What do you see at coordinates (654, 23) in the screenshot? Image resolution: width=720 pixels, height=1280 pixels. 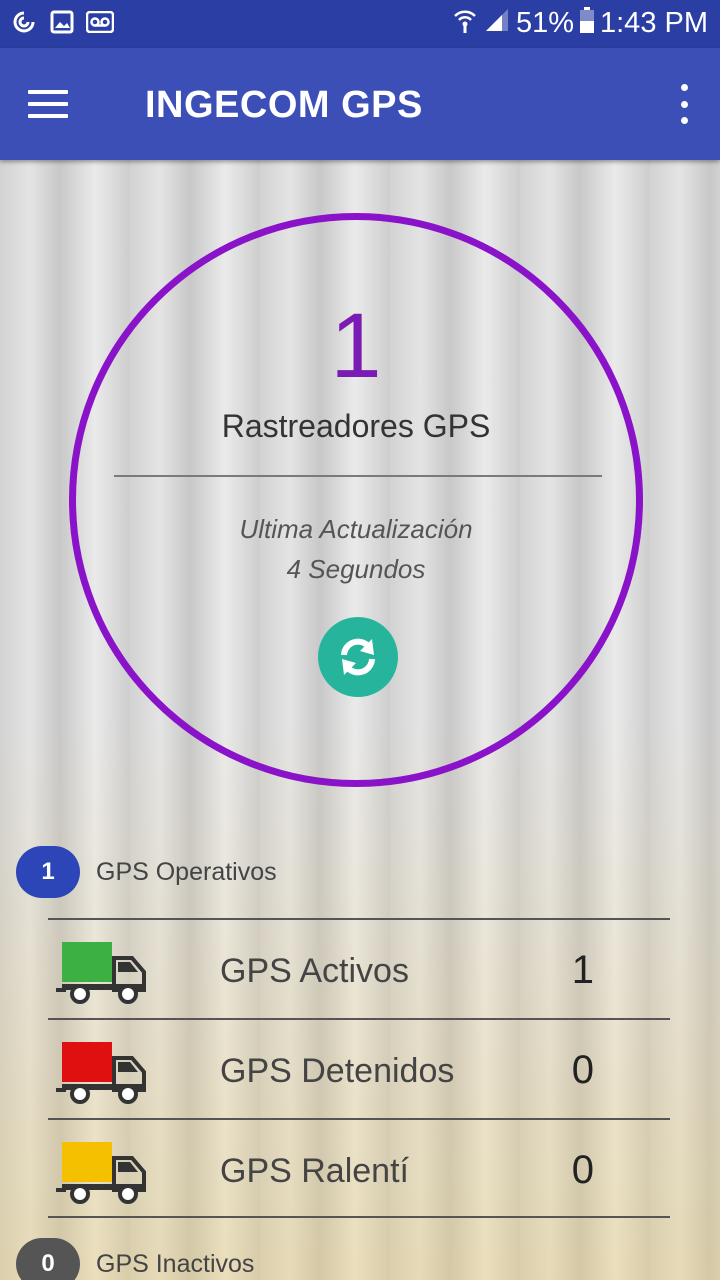 I see `clock: 1:43 PM` at bounding box center [654, 23].